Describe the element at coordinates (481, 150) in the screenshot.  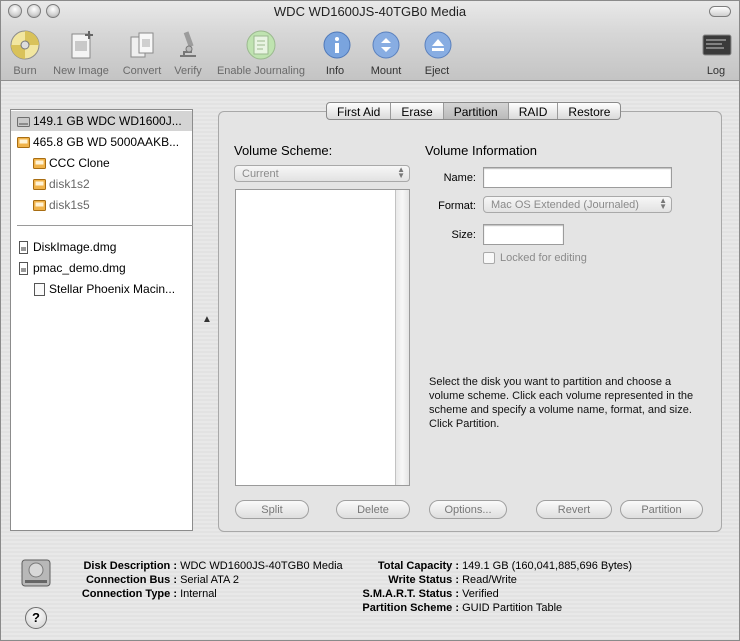
I see `volume-info-title: Volume Information` at that location.